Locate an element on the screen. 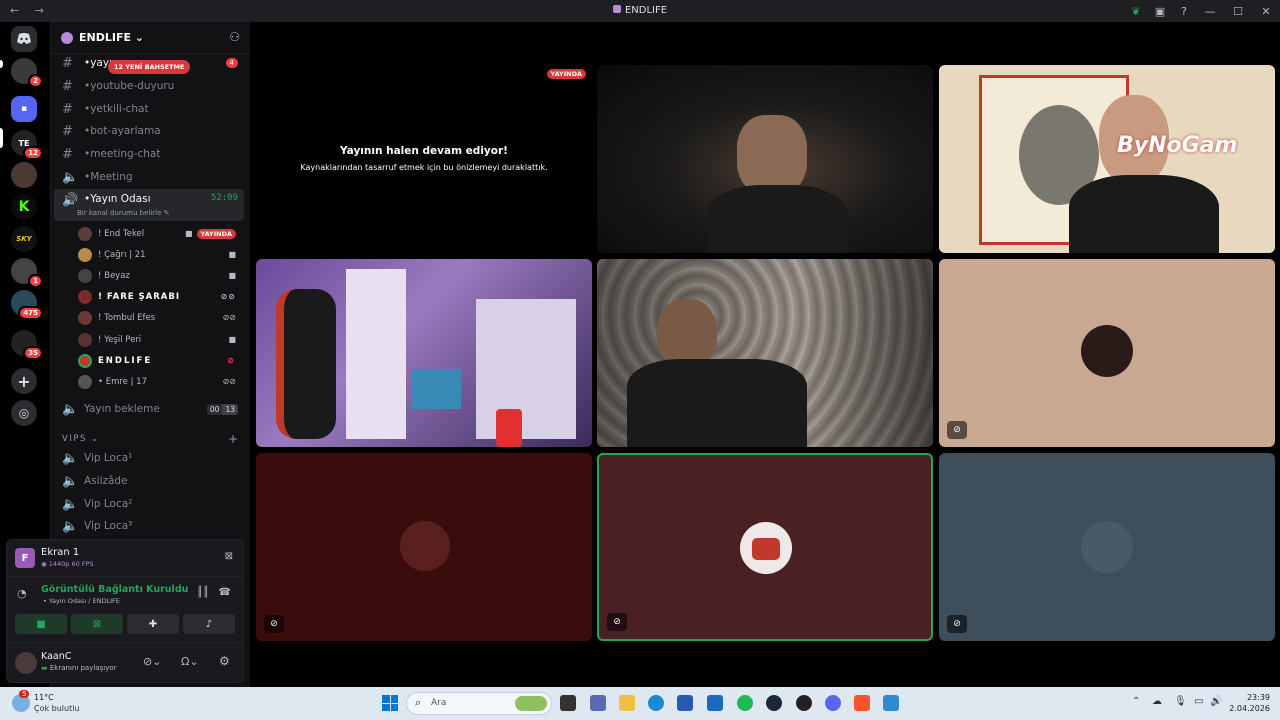 The width and height of the screenshot is (1280, 720). avatar is located at coordinates (85, 360).